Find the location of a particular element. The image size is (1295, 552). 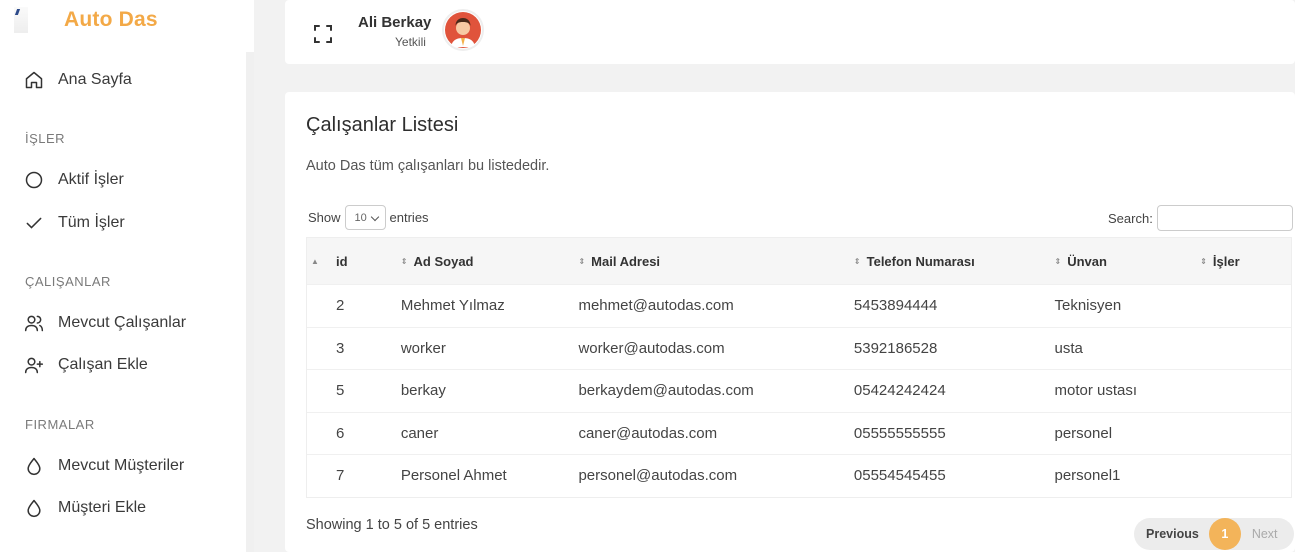

page-title: Çalışanlar Listesi is located at coordinates (382, 125).